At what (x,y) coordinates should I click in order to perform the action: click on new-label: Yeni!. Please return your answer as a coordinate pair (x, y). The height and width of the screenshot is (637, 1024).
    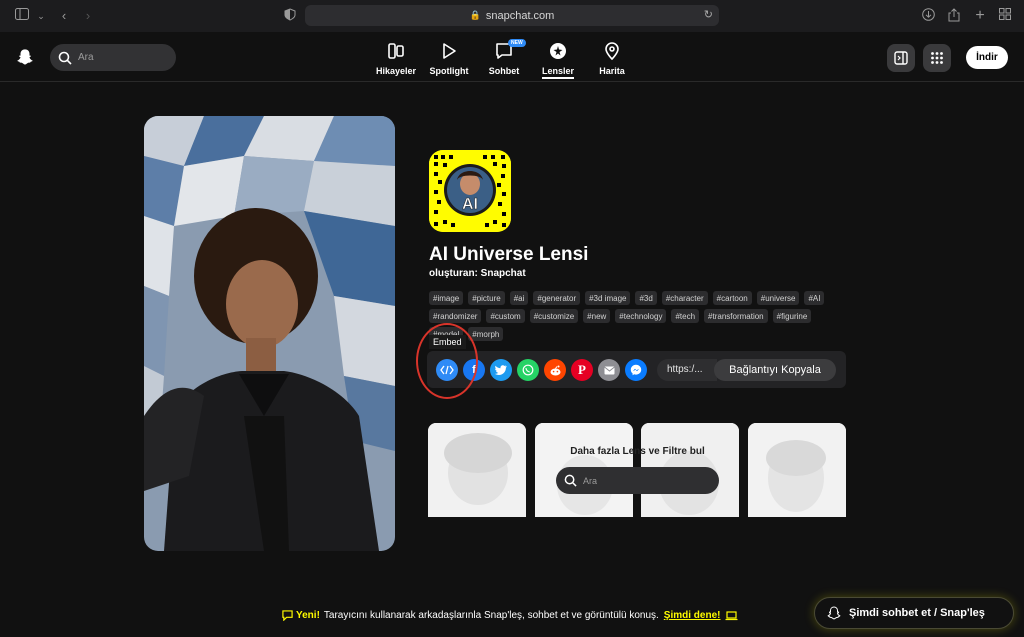
    Looking at the image, I should click on (308, 615).